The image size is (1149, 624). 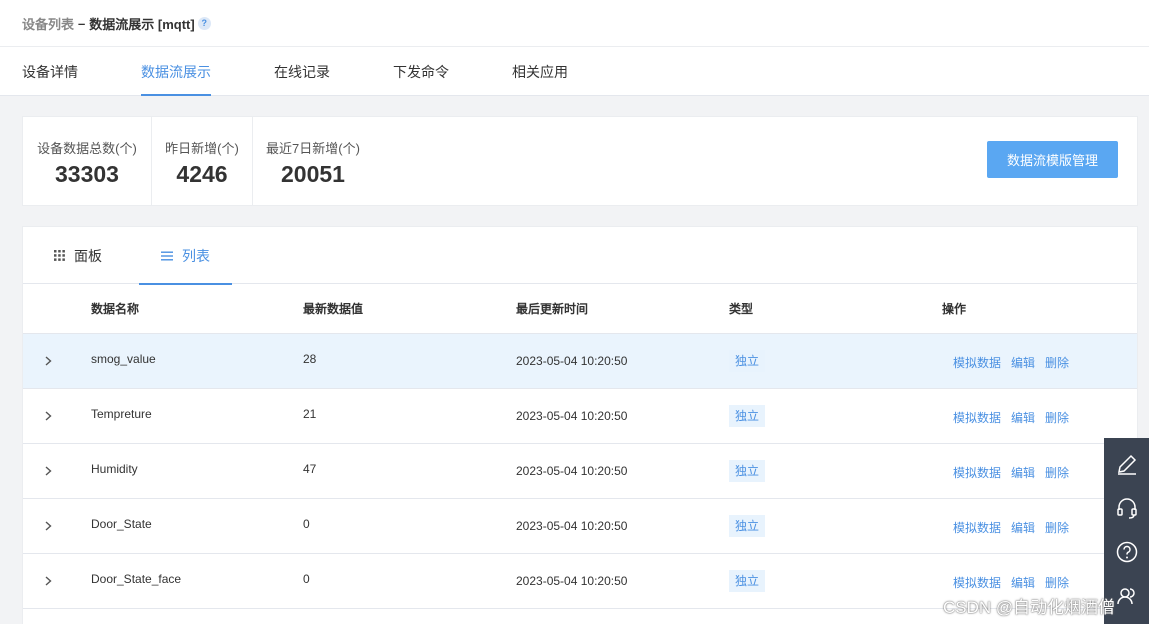 What do you see at coordinates (121, 414) in the screenshot?
I see `data-name-cell: Tempreture` at bounding box center [121, 414].